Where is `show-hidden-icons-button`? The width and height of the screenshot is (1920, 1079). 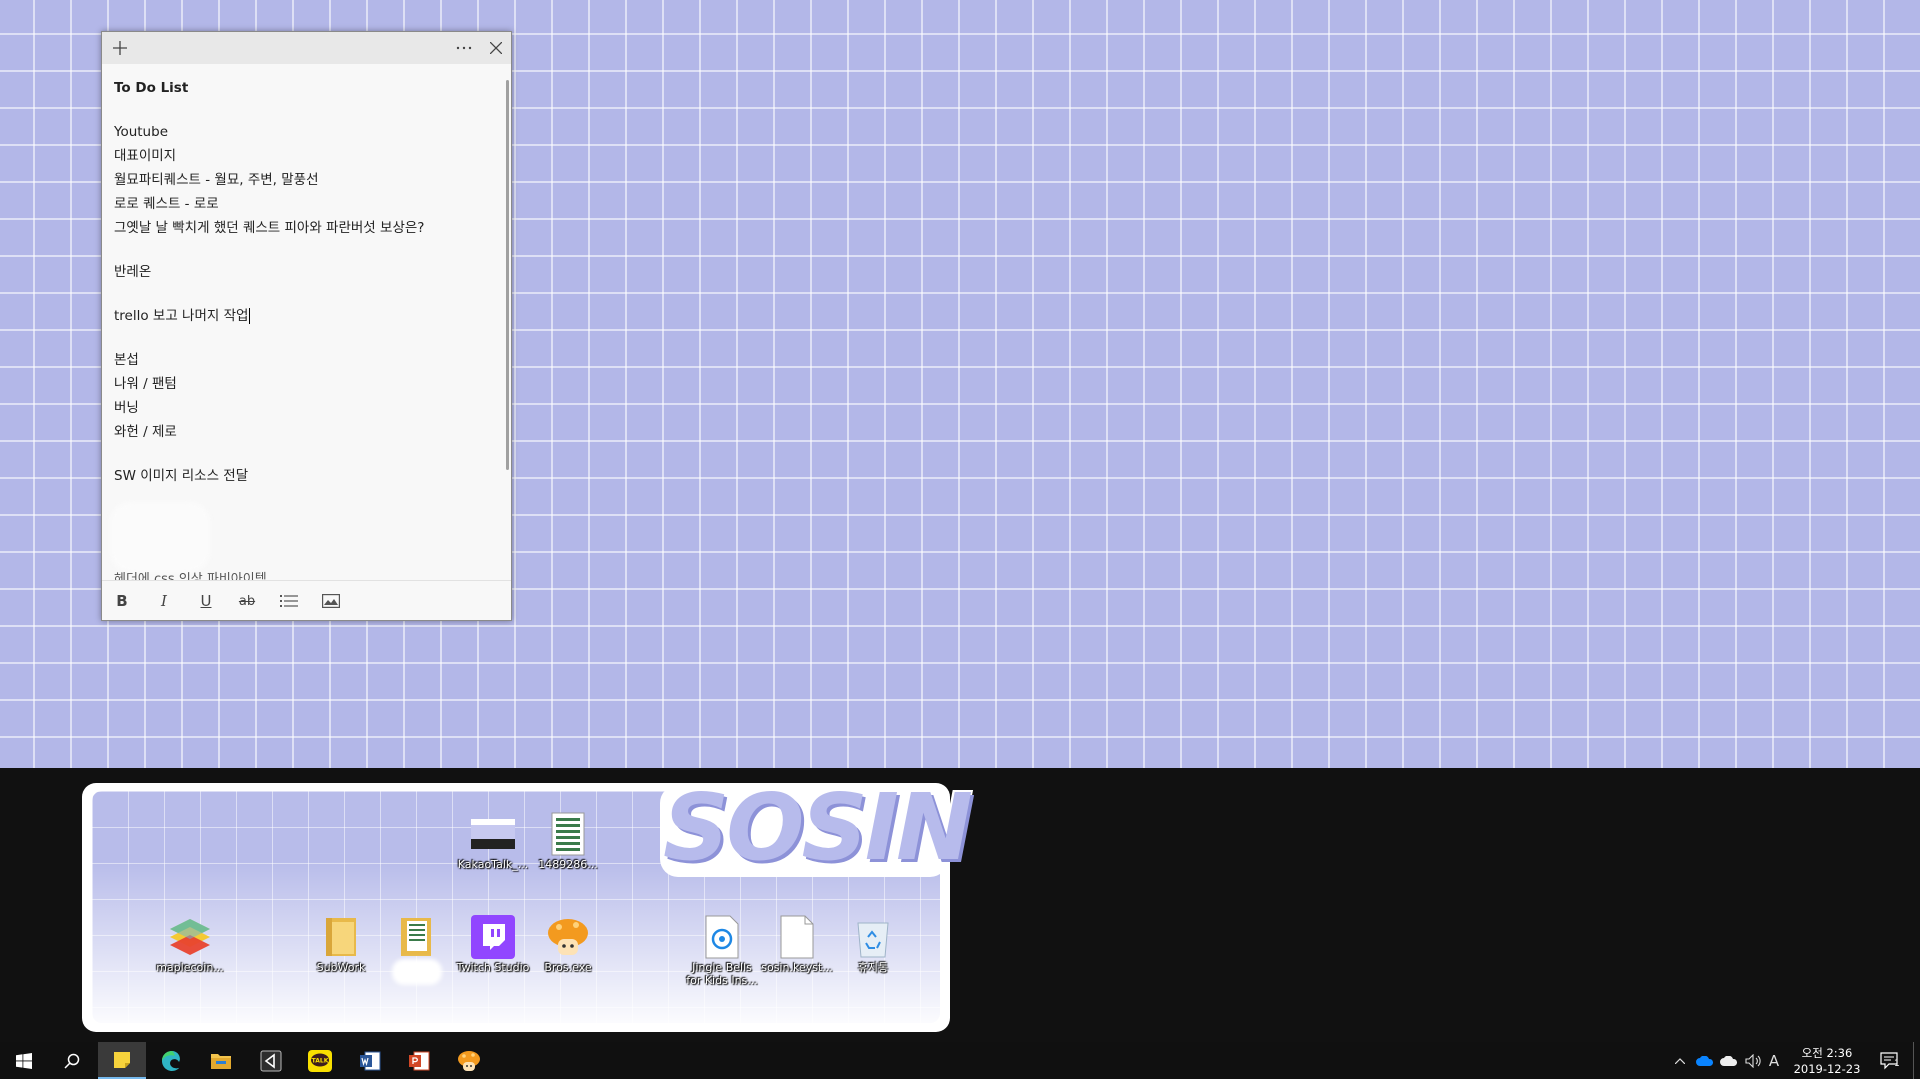
show-hidden-icons-button is located at coordinates (1680, 1060).